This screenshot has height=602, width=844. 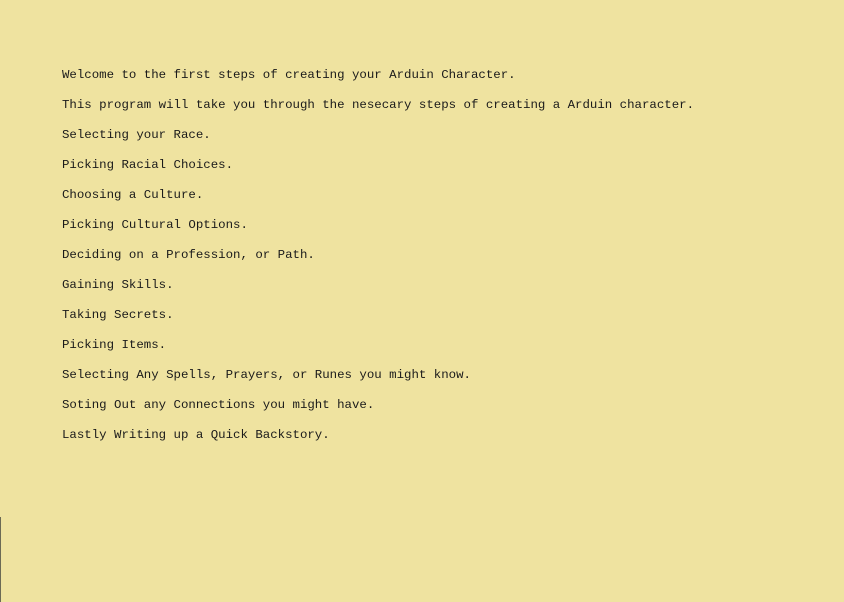 I want to click on step-culture: Choosing a Culture., so click(x=133, y=195).